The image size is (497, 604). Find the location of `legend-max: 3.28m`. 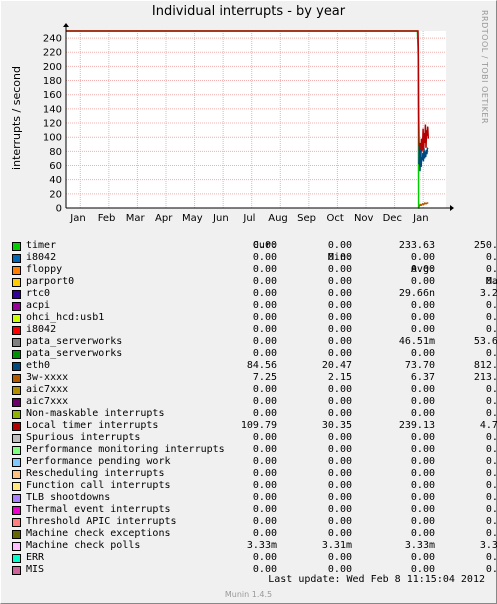

legend-max: 3.28m is located at coordinates (488, 293).